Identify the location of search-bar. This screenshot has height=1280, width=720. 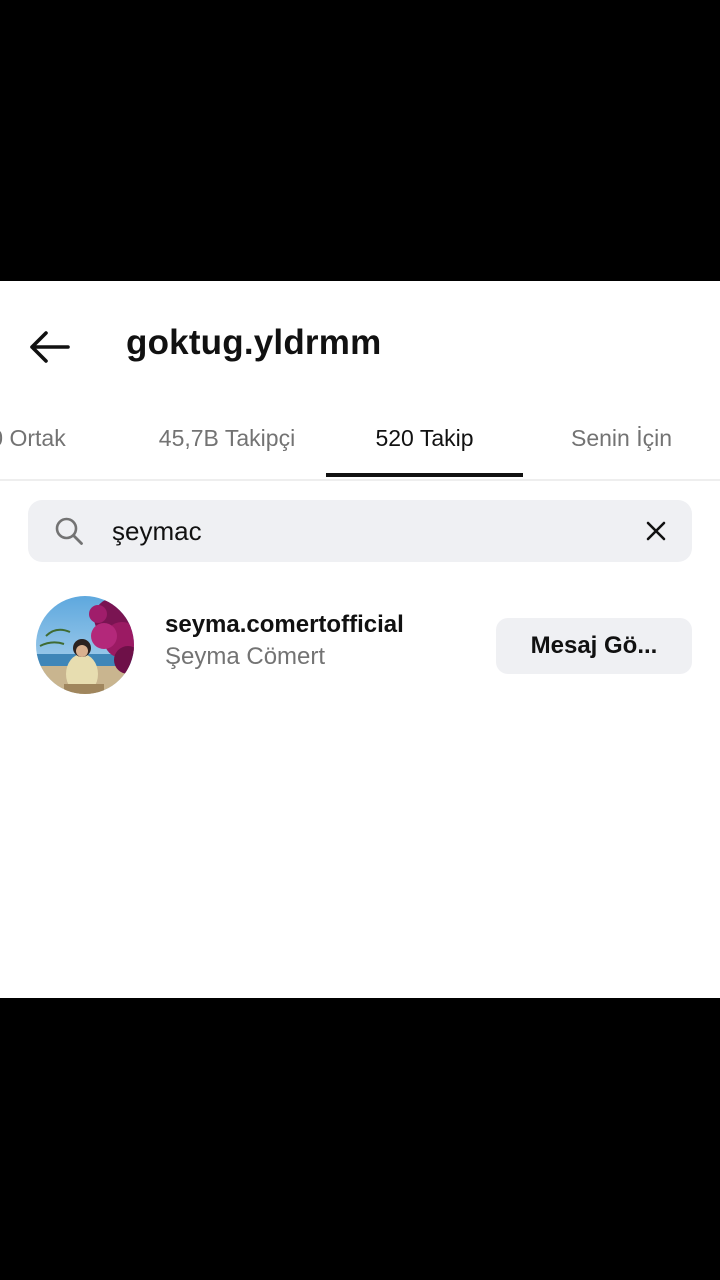
(360, 531).